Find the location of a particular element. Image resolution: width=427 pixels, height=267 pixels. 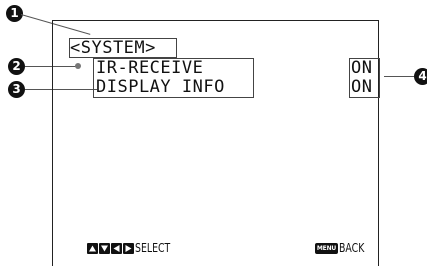

menu-key-icon: MENU is located at coordinates (326, 248).